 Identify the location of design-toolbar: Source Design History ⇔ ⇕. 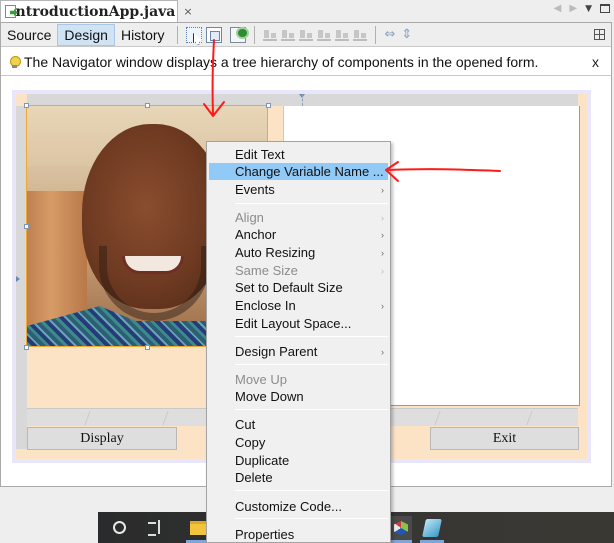
(306, 35).